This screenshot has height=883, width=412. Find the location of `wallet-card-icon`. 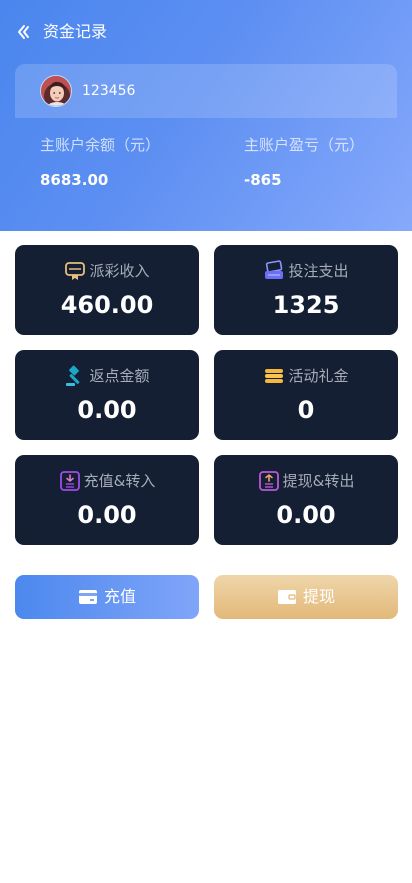

wallet-card-icon is located at coordinates (274, 269).